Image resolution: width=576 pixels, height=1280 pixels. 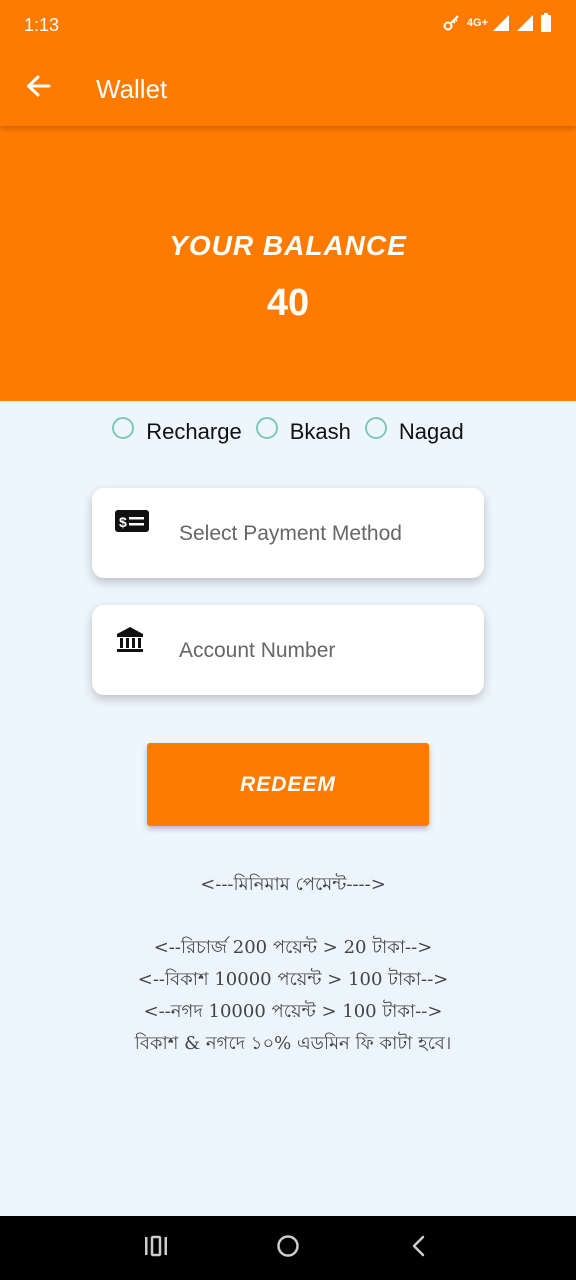 I want to click on home-icon, so click(x=288, y=1248).